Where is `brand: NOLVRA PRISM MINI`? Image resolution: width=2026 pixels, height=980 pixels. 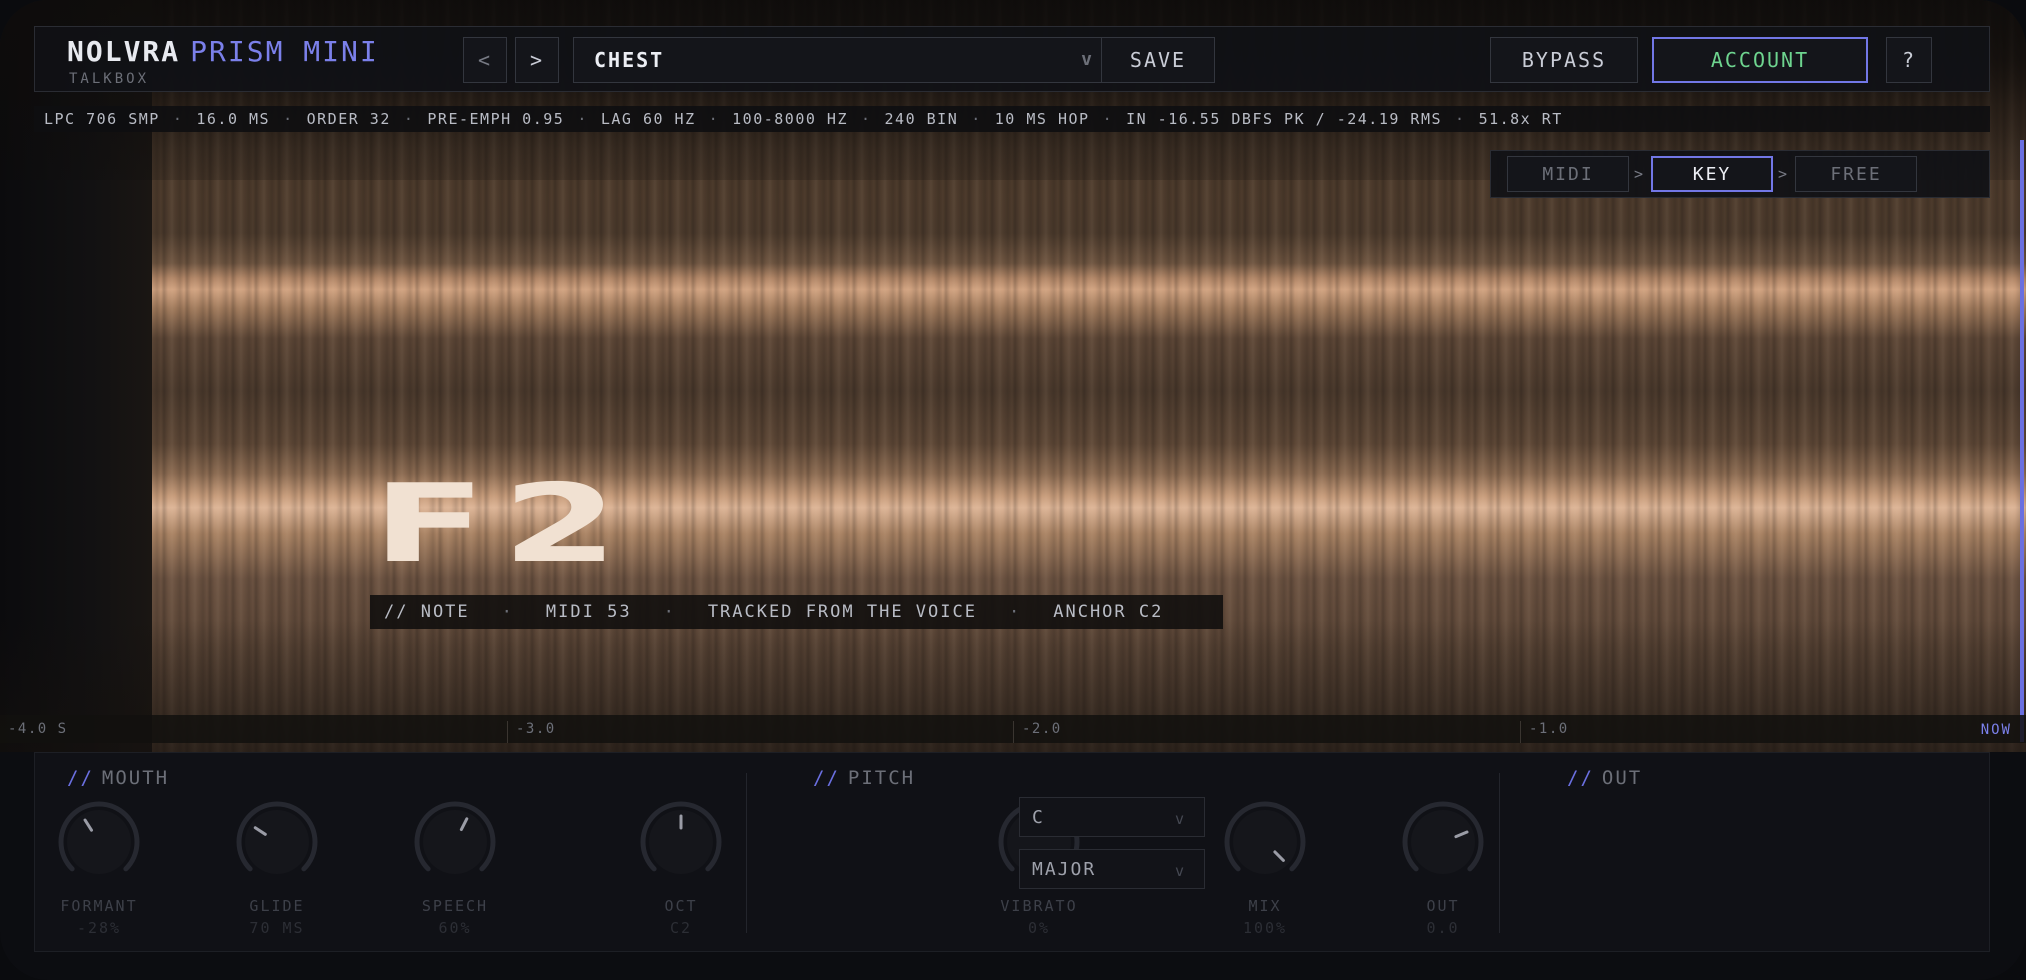 brand: NOLVRA PRISM MINI is located at coordinates (223, 51).